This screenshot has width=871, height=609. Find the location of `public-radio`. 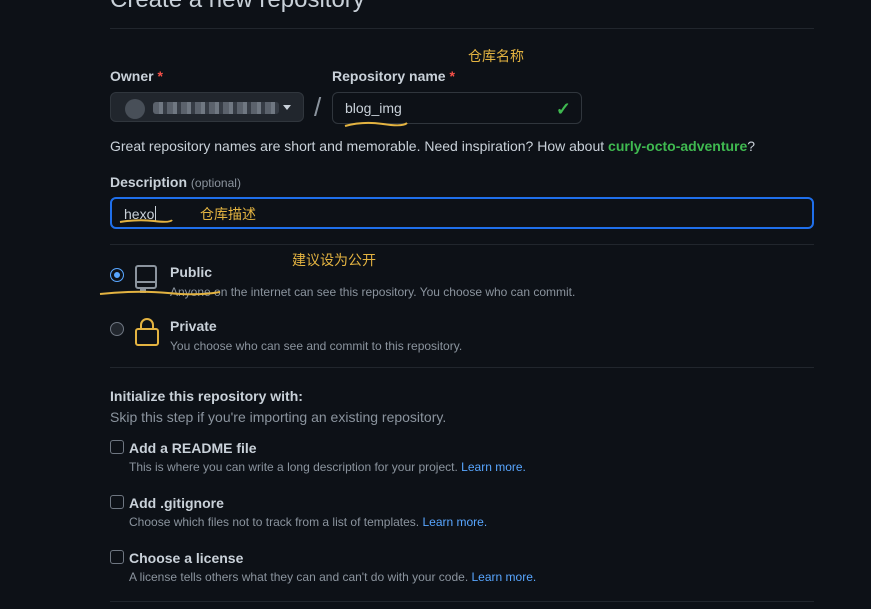

public-radio is located at coordinates (117, 275).